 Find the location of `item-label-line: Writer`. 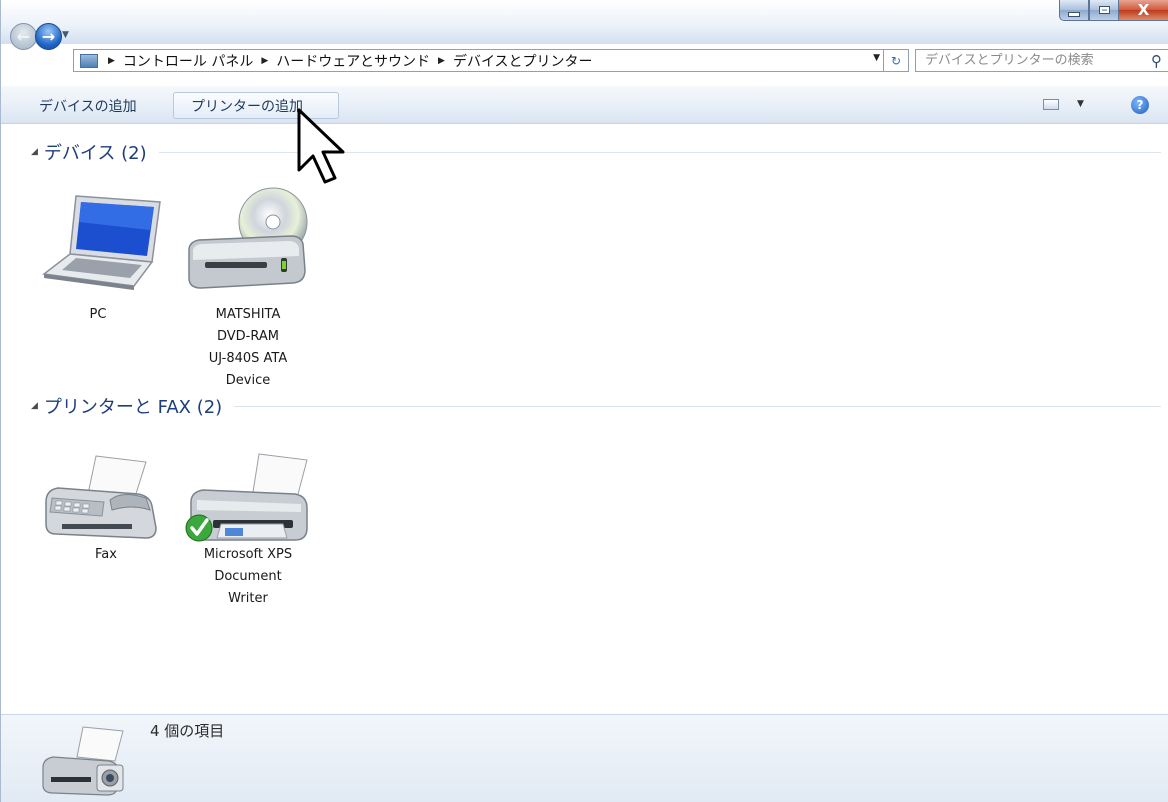

item-label-line: Writer is located at coordinates (248, 598).